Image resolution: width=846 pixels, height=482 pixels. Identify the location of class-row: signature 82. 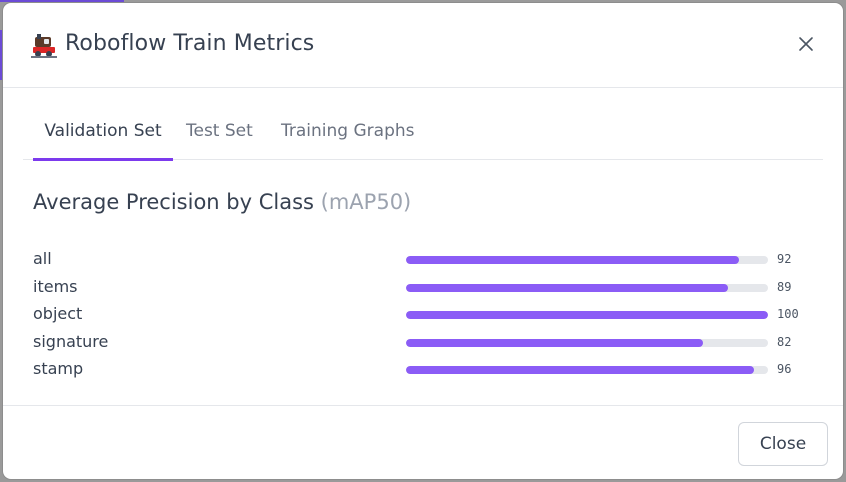
(423, 343).